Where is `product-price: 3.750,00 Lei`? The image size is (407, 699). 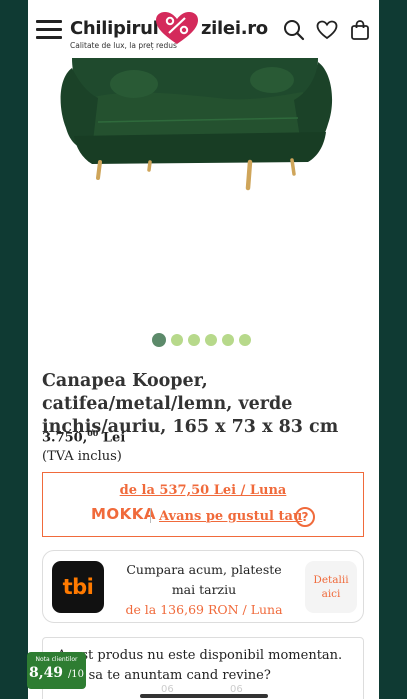
product-price: 3.750,00 Lei is located at coordinates (84, 437).